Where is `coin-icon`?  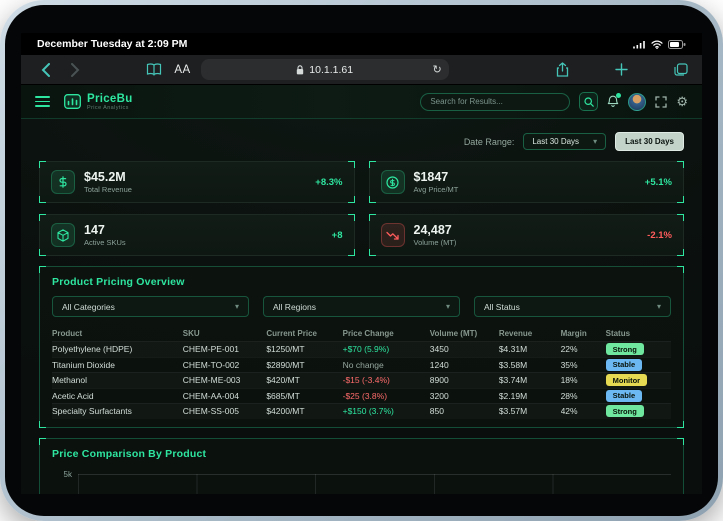 coin-icon is located at coordinates (392, 182).